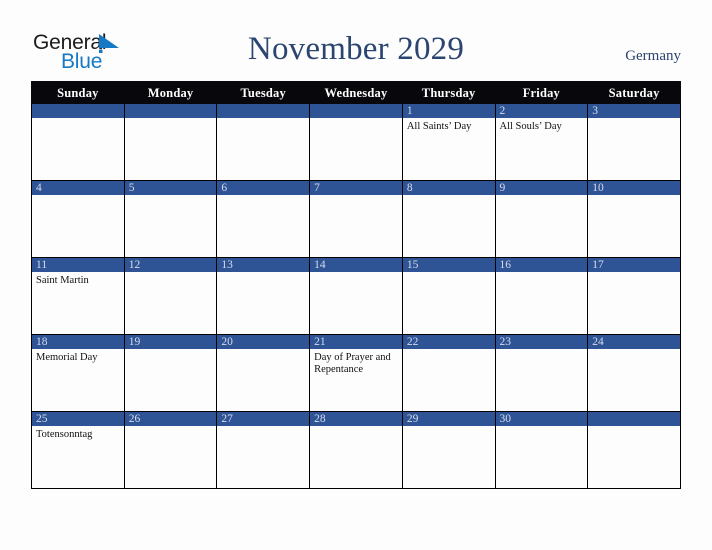 The image size is (712, 550). What do you see at coordinates (448, 342) in the screenshot?
I see `day-number-bar: 22` at bounding box center [448, 342].